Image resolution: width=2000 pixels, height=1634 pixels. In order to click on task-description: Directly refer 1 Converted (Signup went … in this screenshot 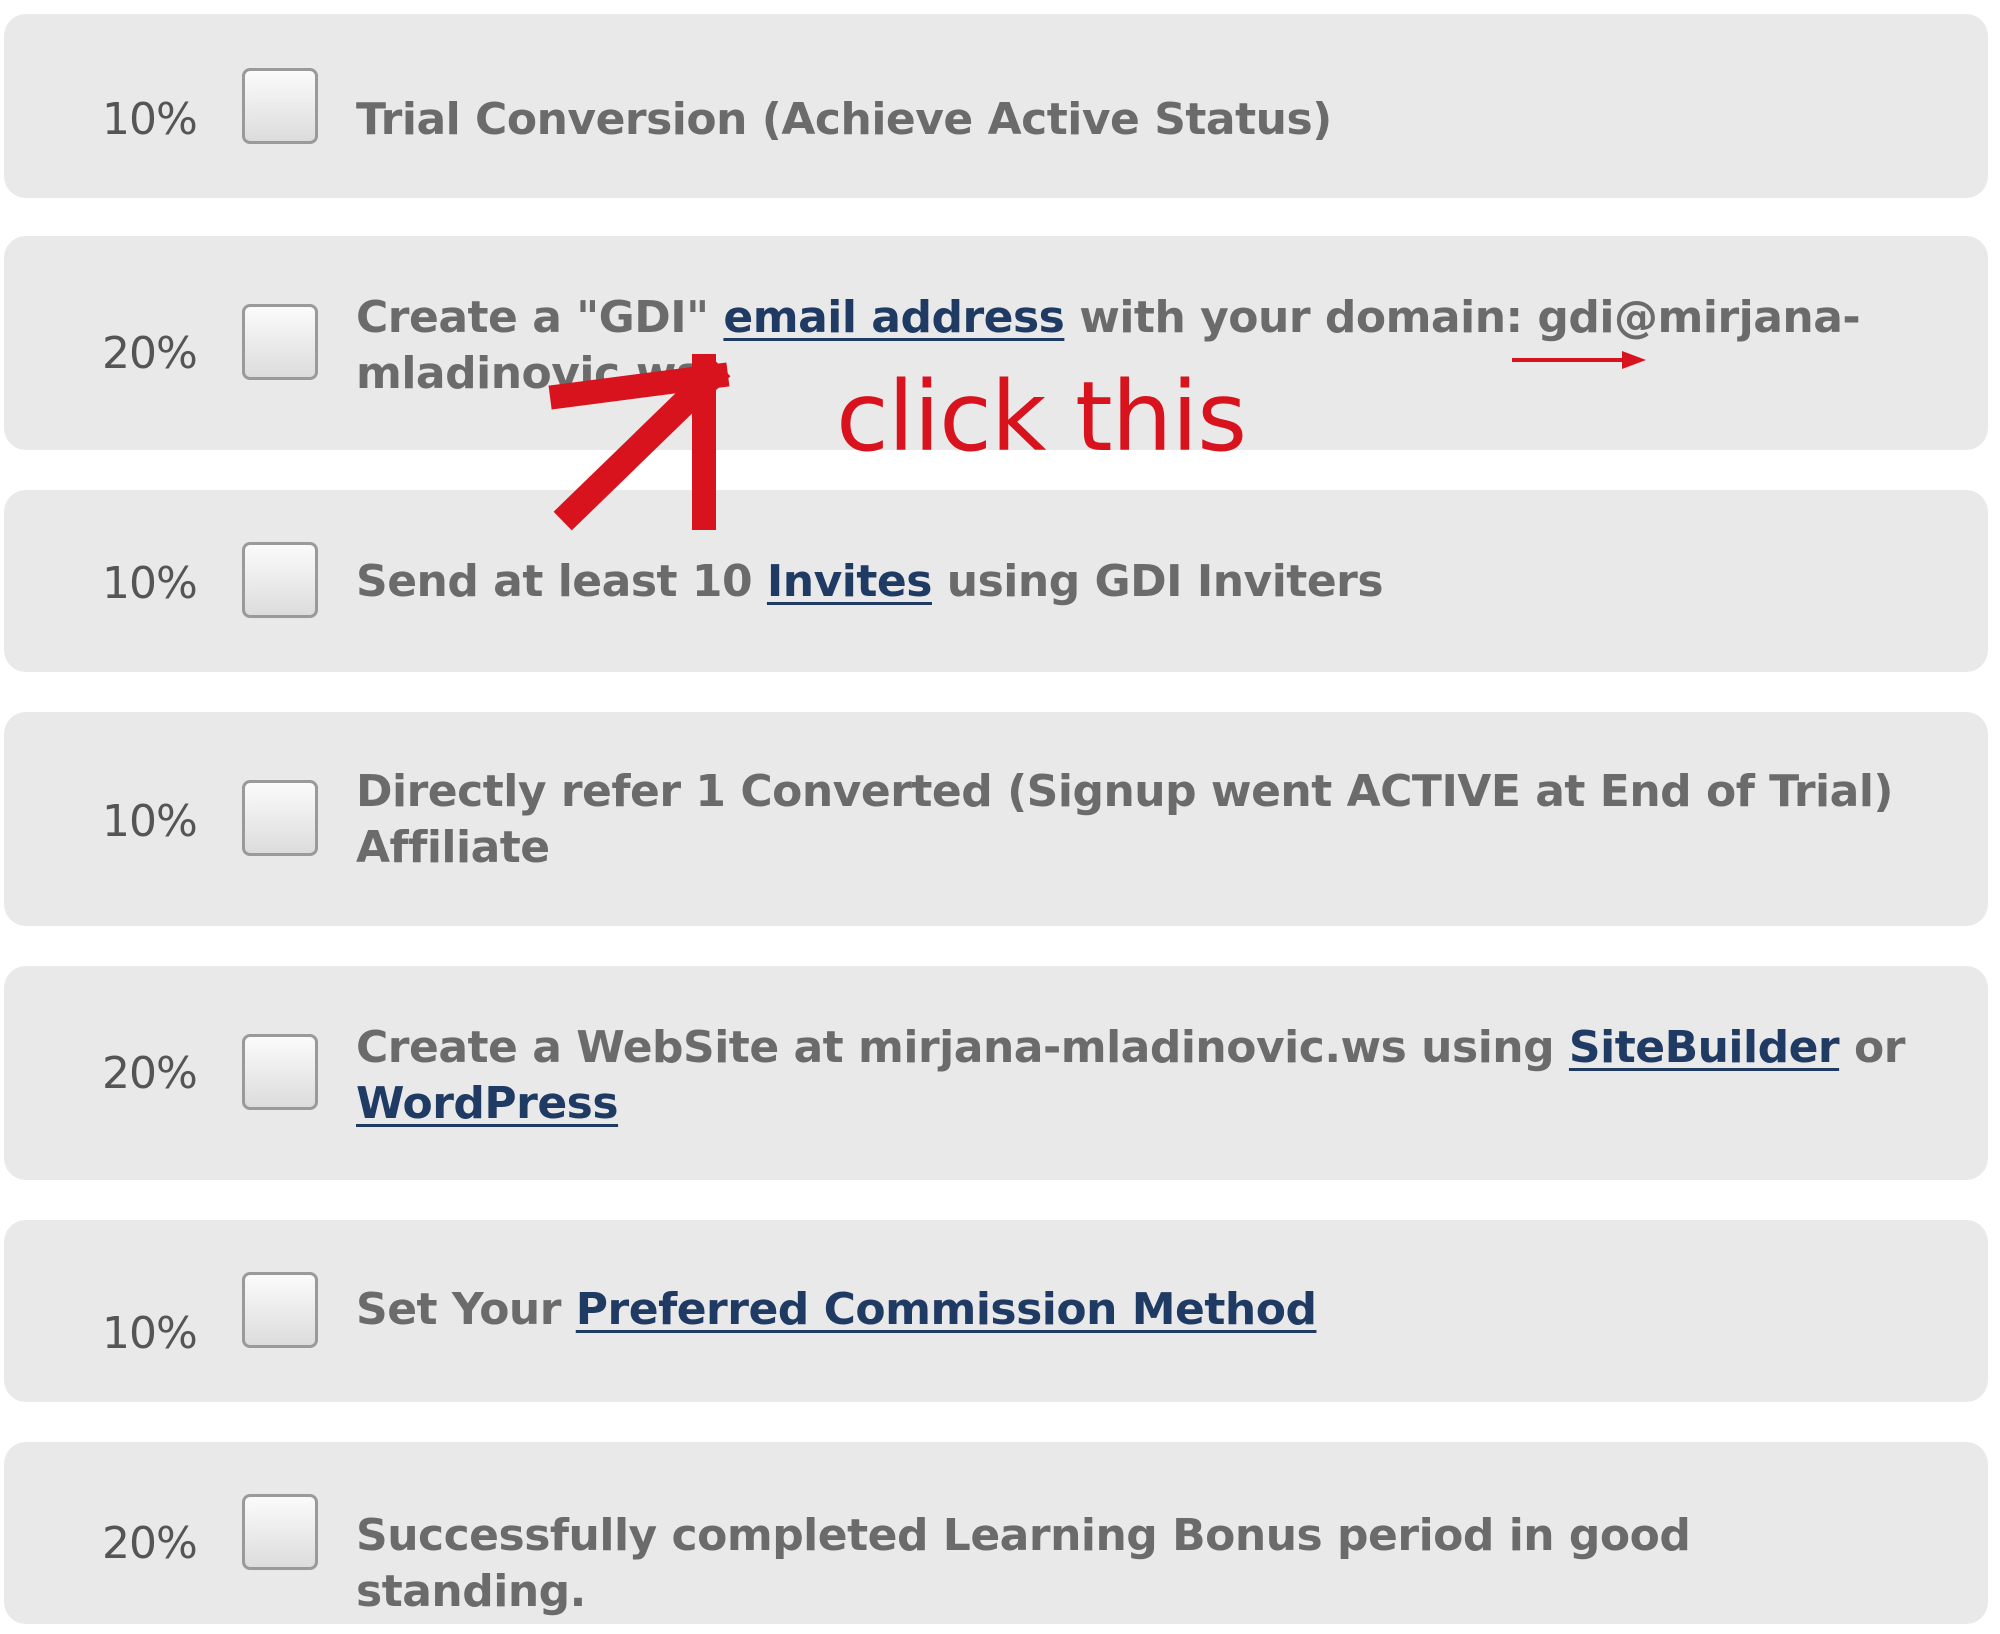, I will do `click(1136, 820)`.